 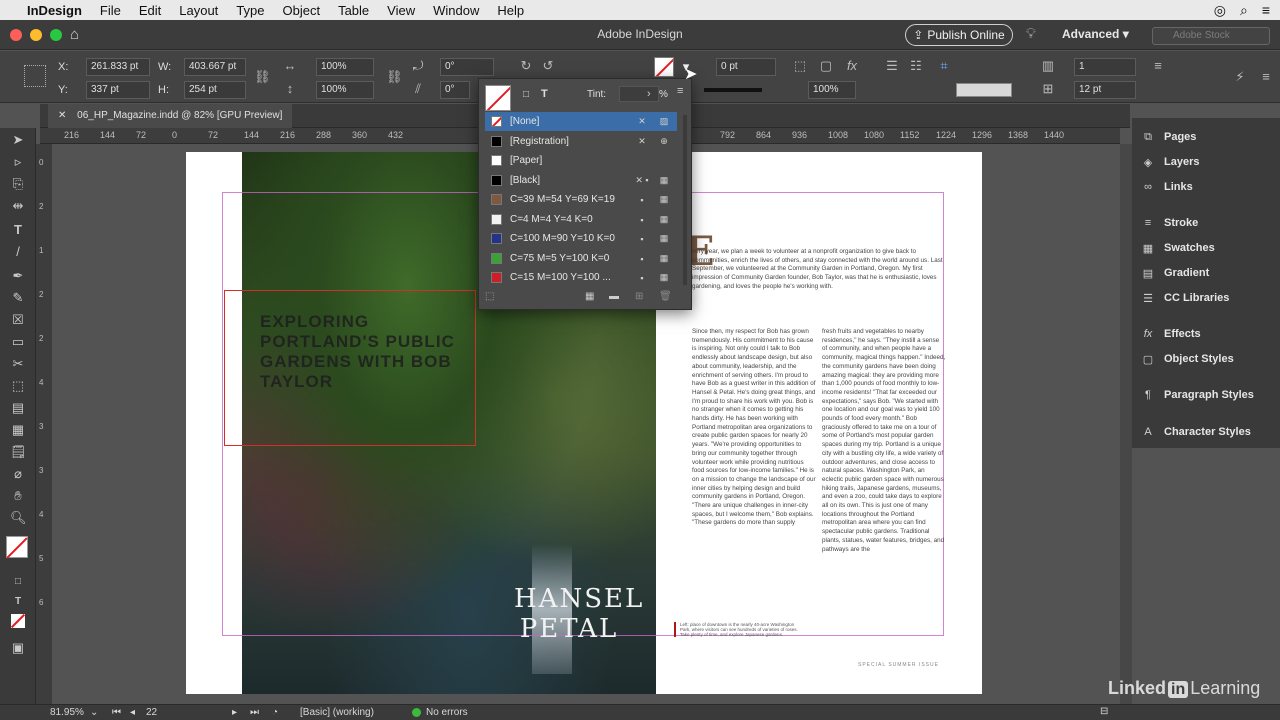 What do you see at coordinates (44, 424) in the screenshot?
I see `vertical-ruler: 0 2 1 2 2 4 3 3 4 5 6` at bounding box center [44, 424].